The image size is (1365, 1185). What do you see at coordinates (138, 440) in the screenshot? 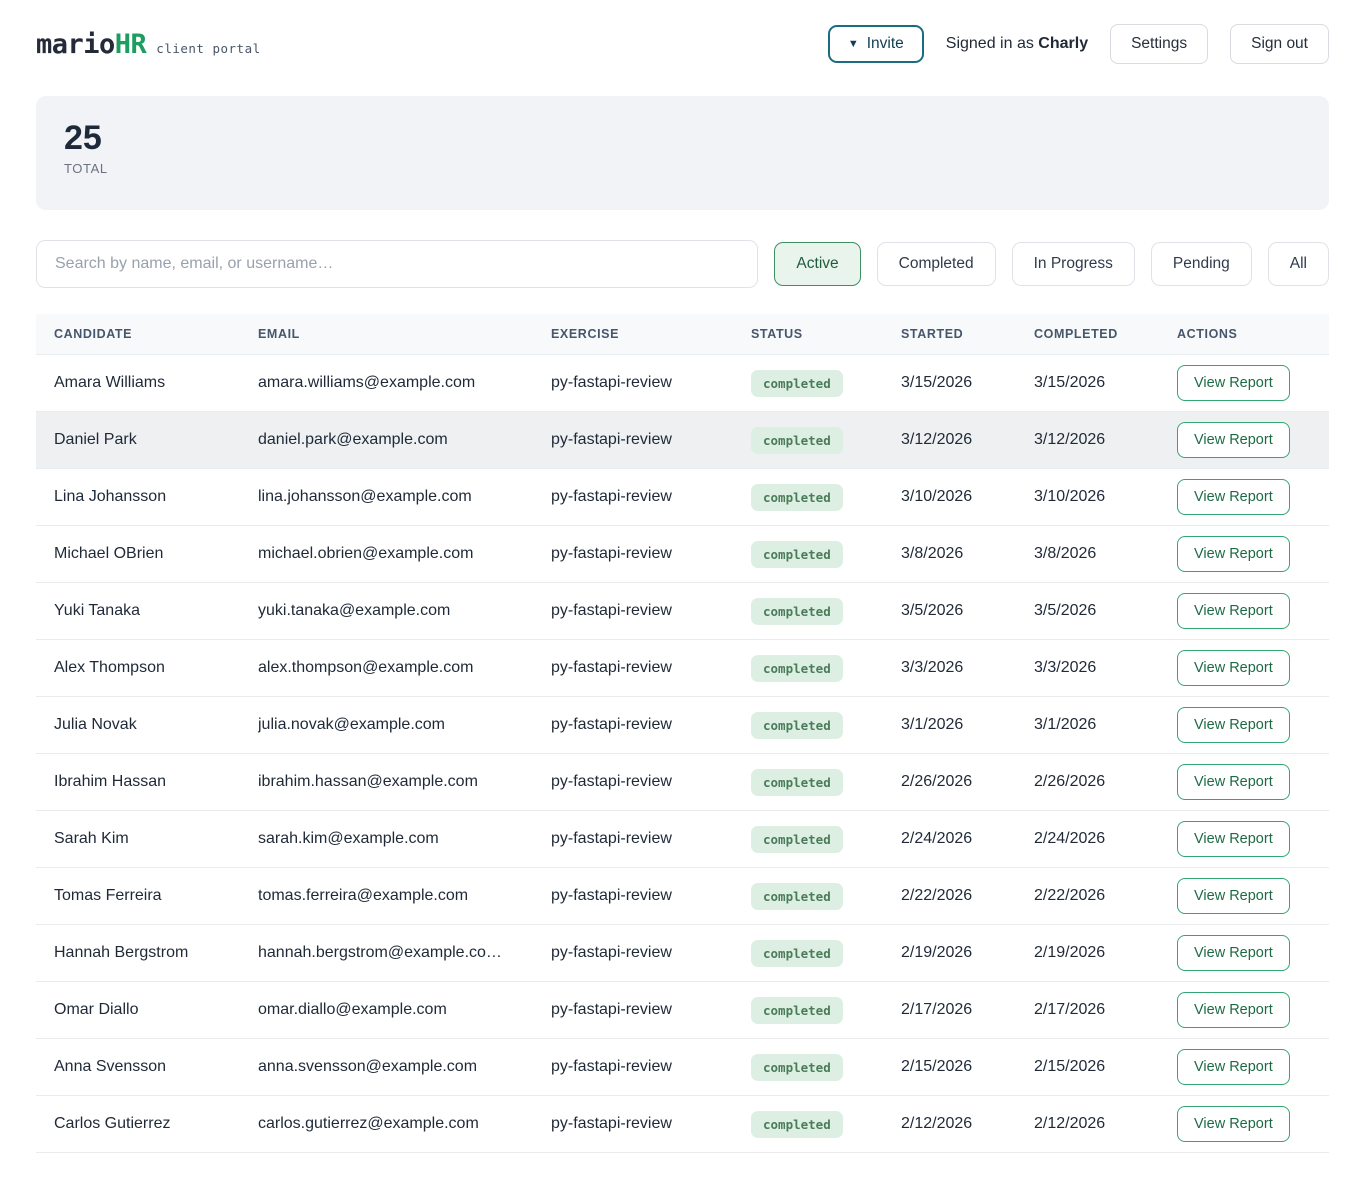
I see `candidate-name-cell: Daniel Park` at bounding box center [138, 440].